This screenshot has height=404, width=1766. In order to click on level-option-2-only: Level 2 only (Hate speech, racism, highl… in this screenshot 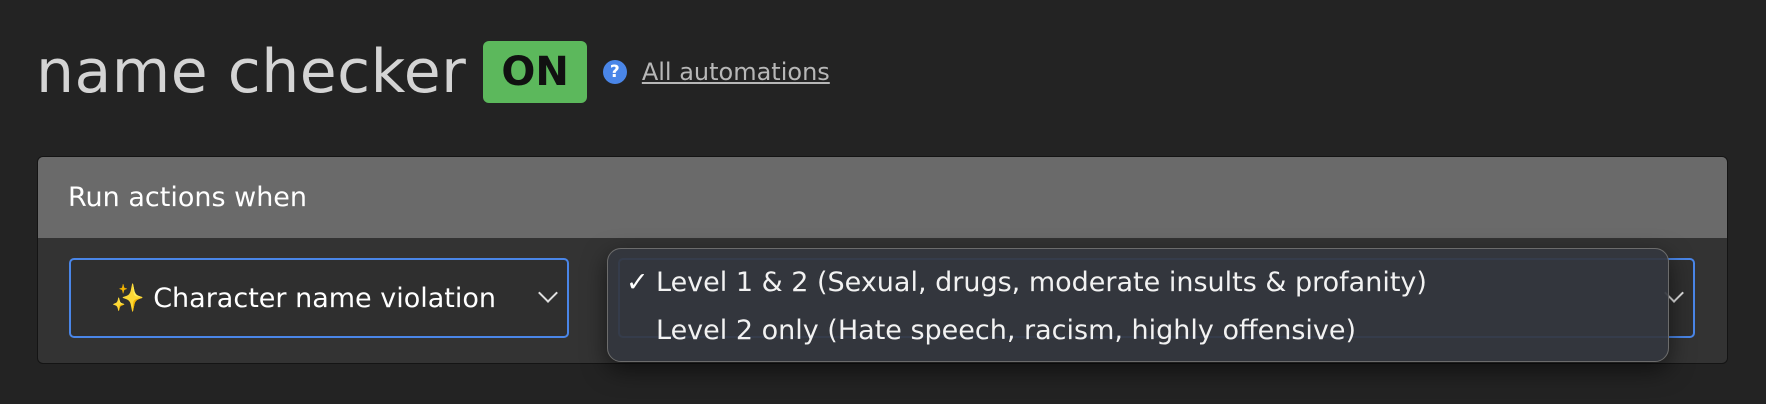, I will do `click(1138, 331)`.